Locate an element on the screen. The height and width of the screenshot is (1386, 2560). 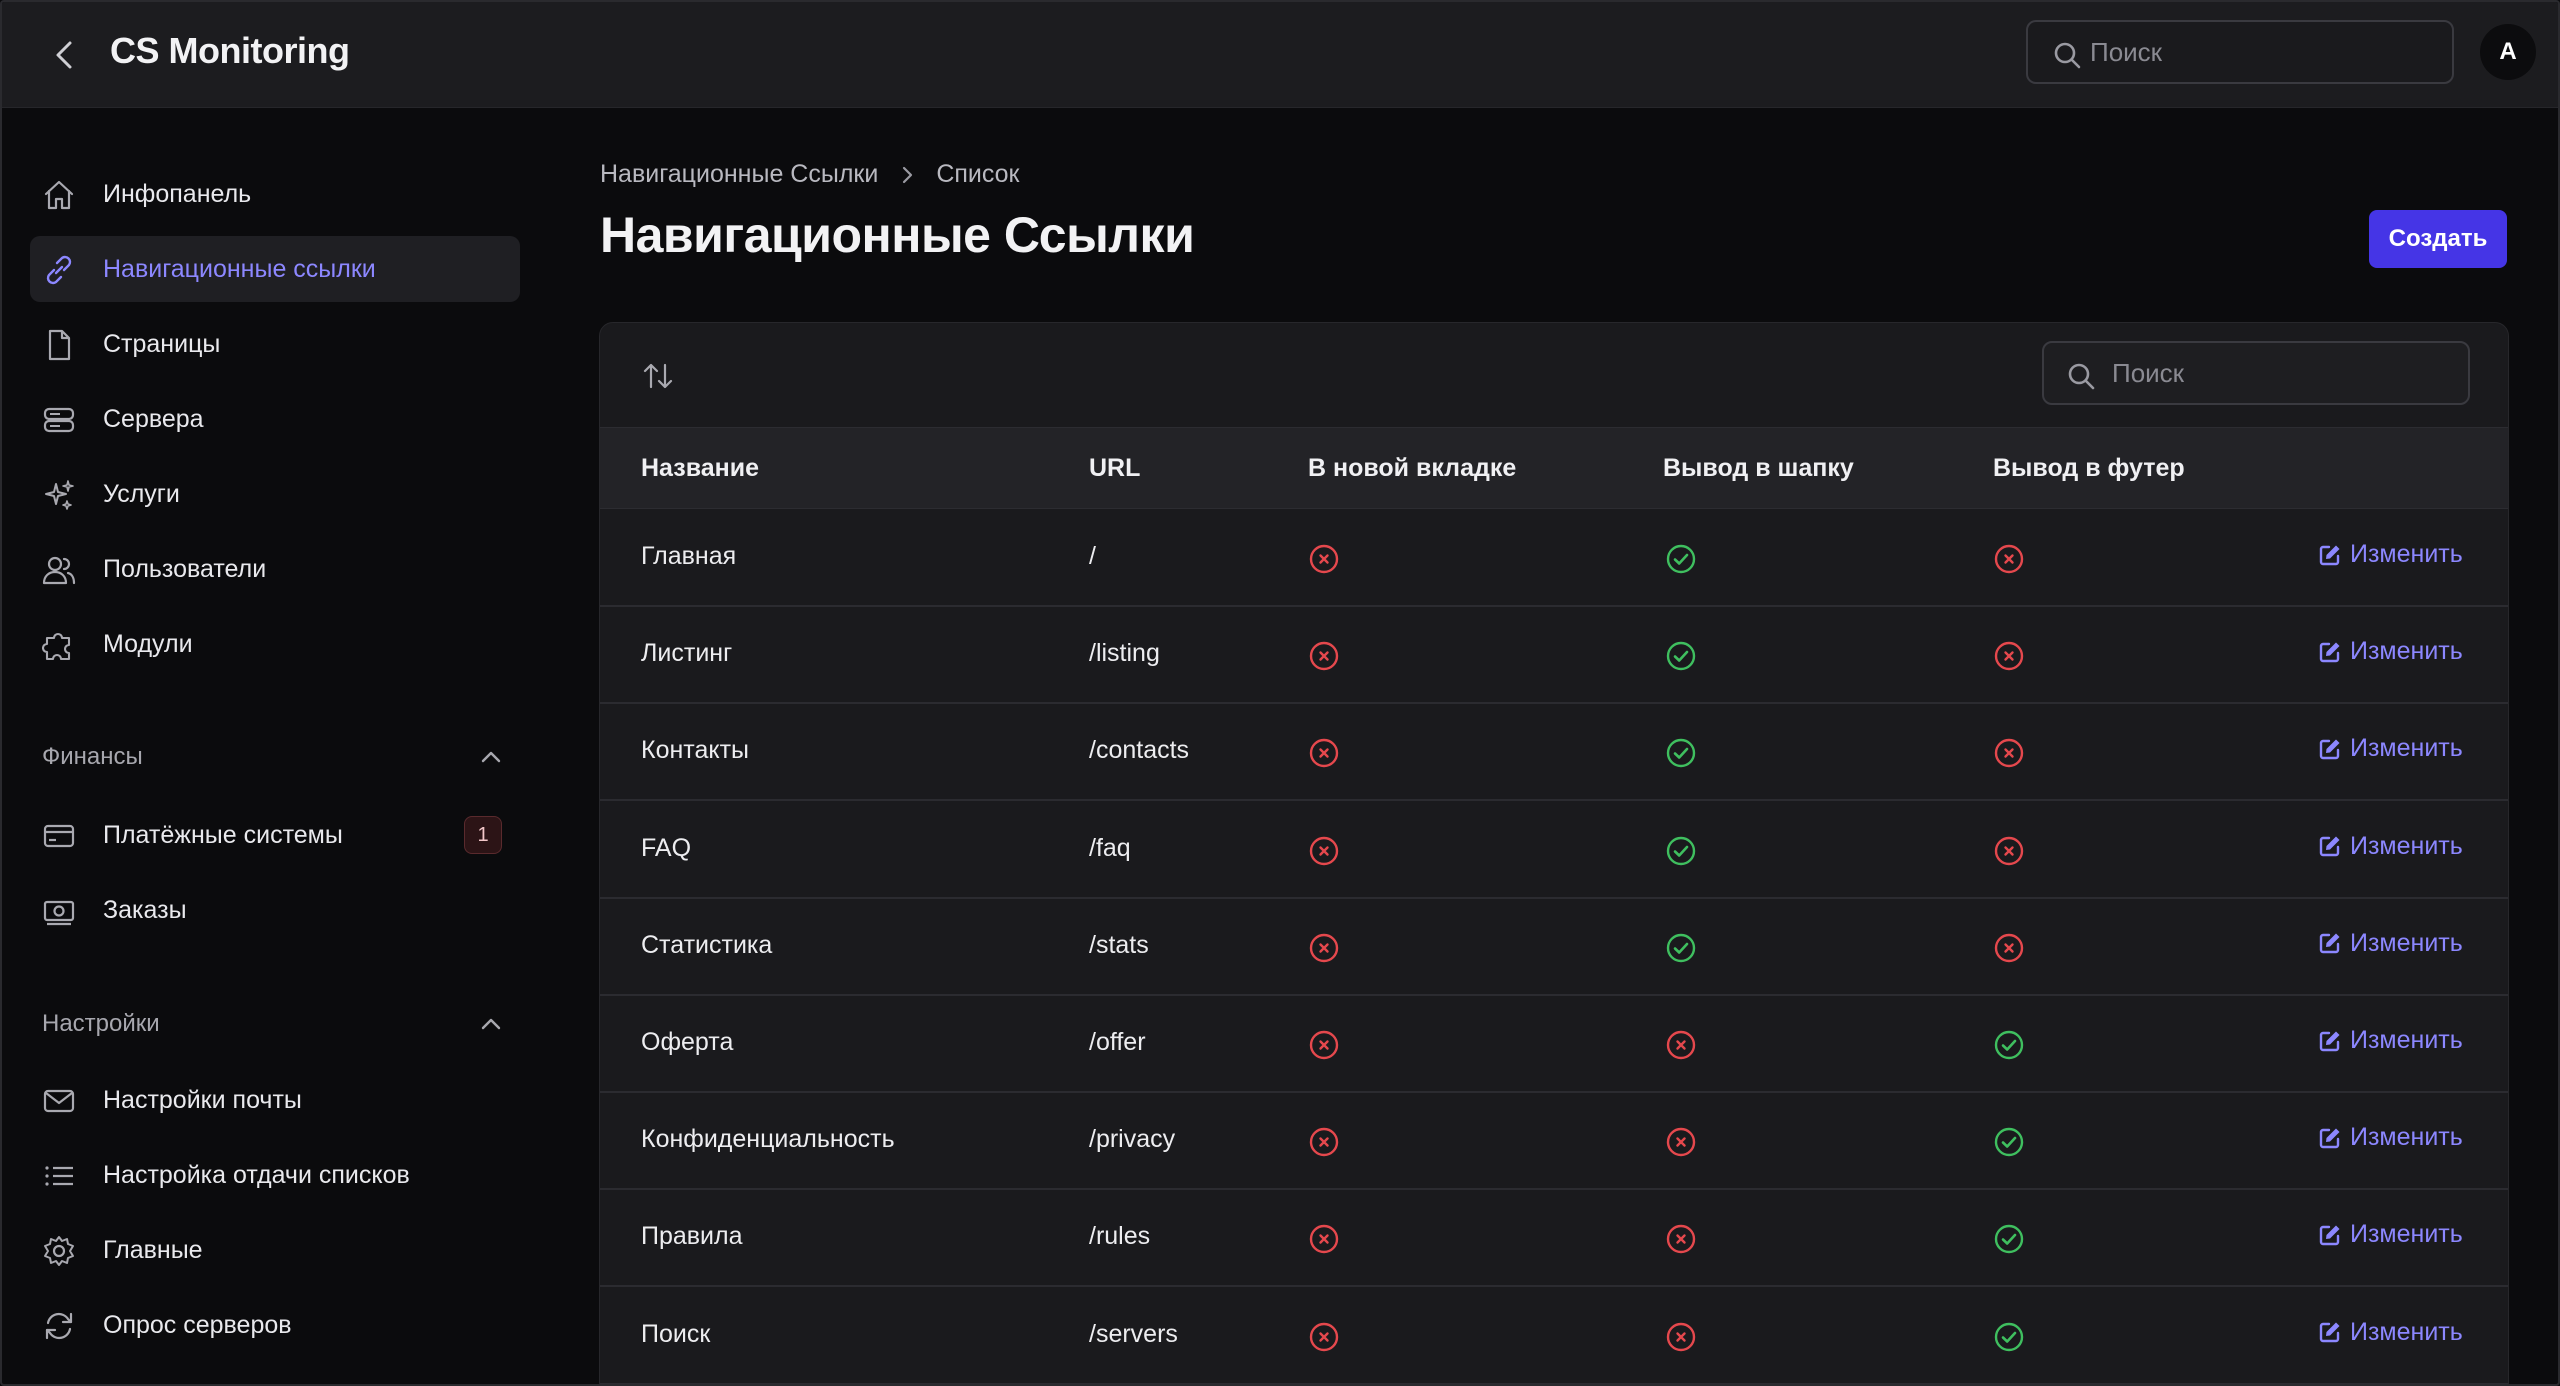
table-row: Статистика/stats Изменить is located at coordinates (1554, 947).